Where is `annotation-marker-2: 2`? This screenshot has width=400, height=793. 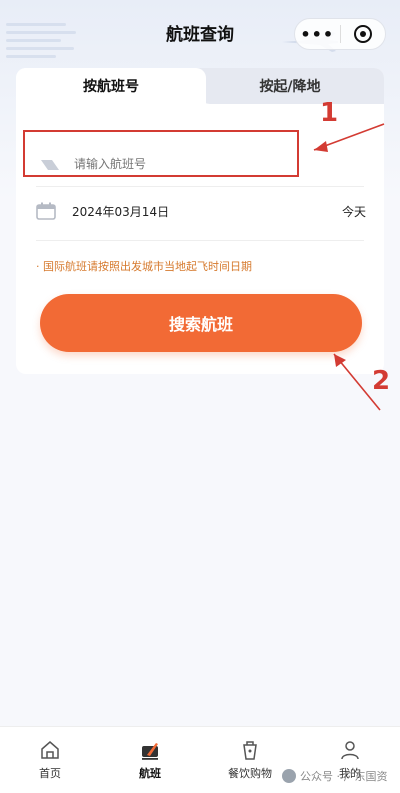
annotation-marker-2: 2 is located at coordinates (381, 381).